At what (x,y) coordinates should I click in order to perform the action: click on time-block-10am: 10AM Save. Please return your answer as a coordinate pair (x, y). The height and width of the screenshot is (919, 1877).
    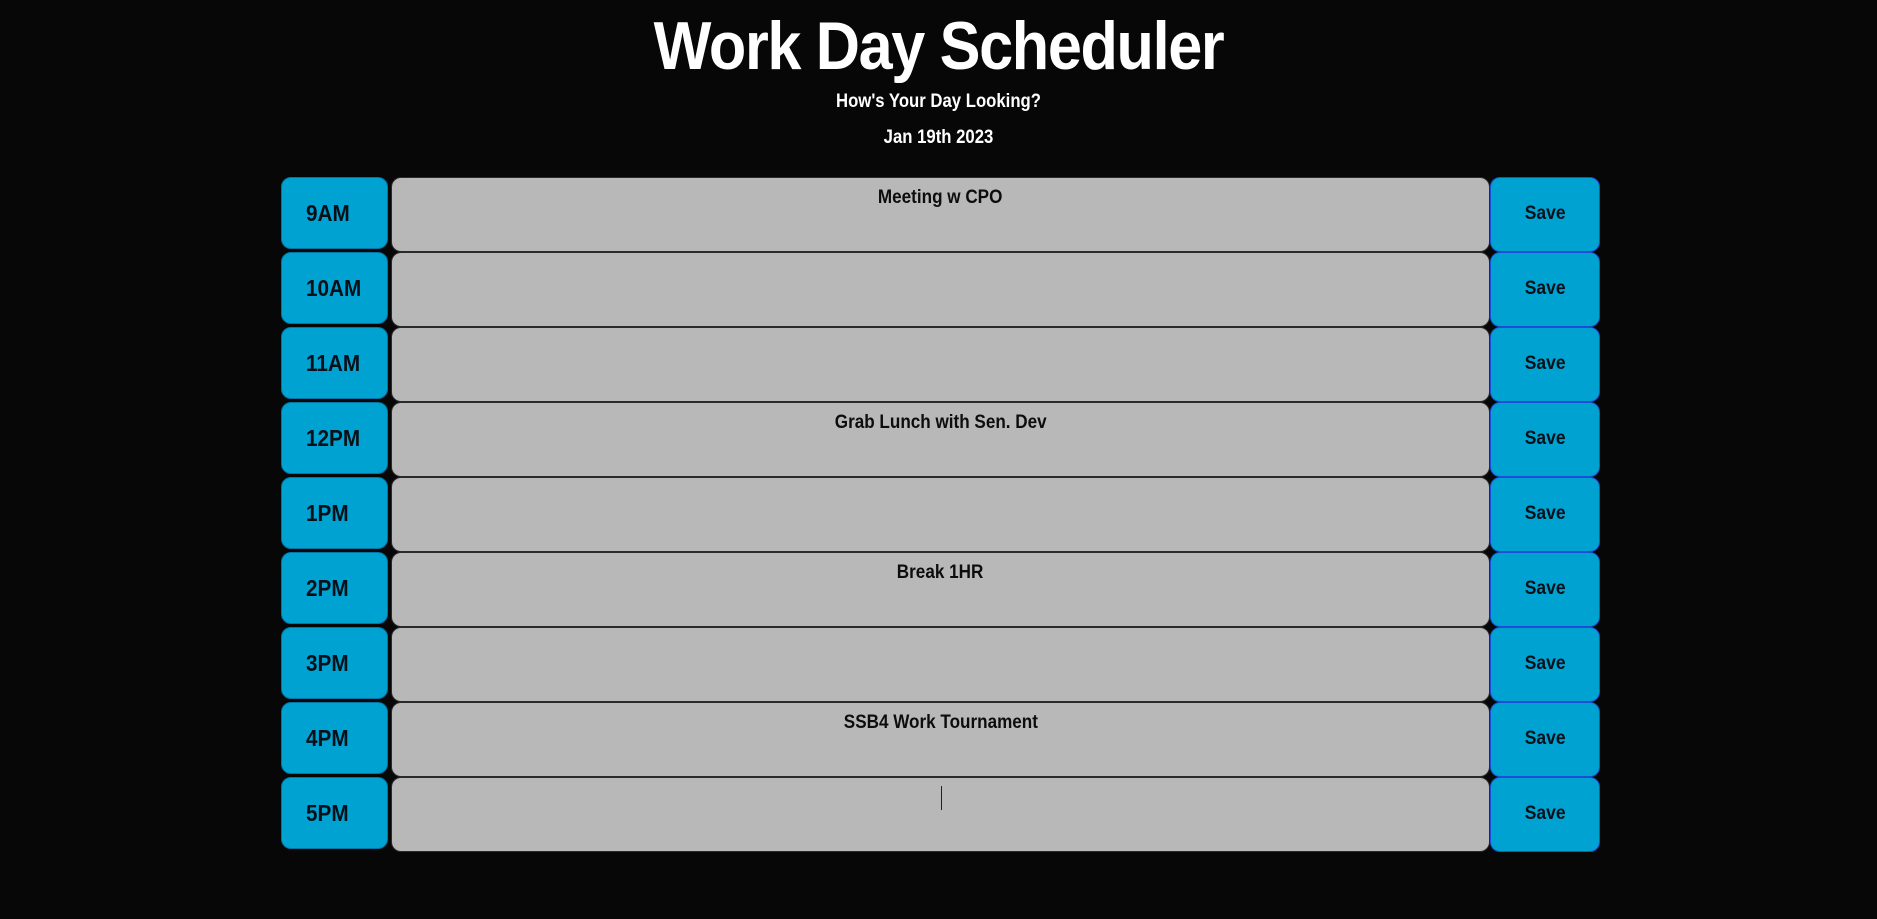
    Looking at the image, I should click on (941, 289).